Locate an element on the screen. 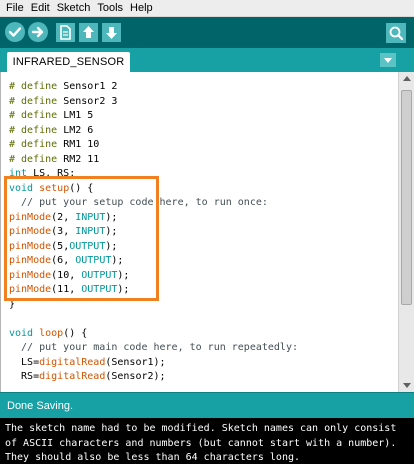 This screenshot has width=414, height=464. serial-monitor-button is located at coordinates (396, 33).